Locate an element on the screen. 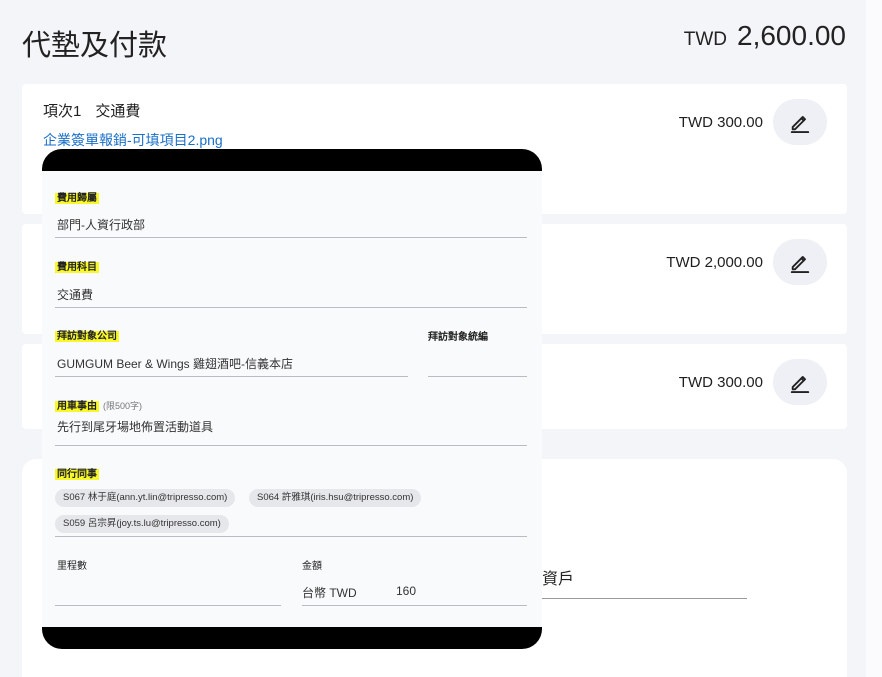 This screenshot has width=882, height=677. total-amount: TWD 2,600.00 is located at coordinates (765, 36).